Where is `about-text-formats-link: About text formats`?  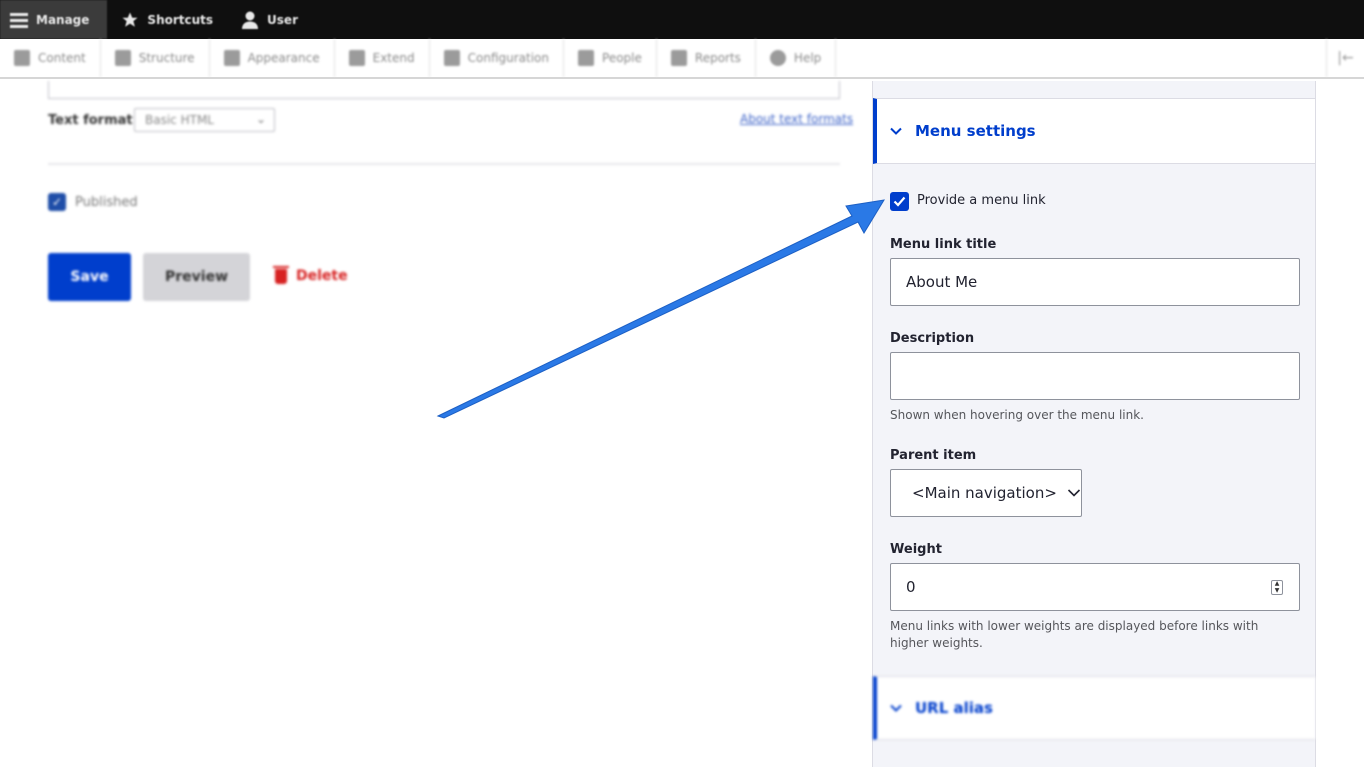 about-text-formats-link: About text formats is located at coordinates (796, 119).